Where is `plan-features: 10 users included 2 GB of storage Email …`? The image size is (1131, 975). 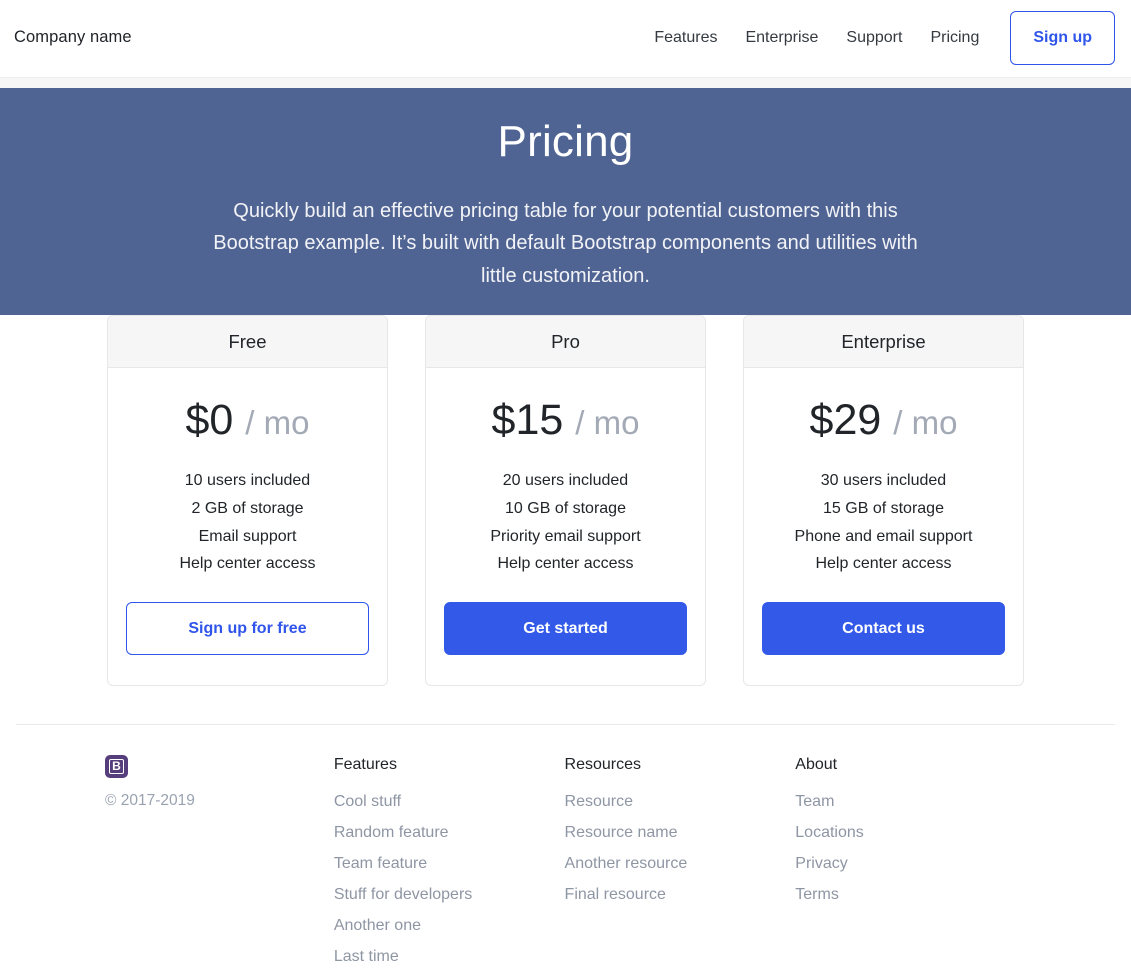
plan-features: 10 users included 2 GB of storage Email … is located at coordinates (247, 522).